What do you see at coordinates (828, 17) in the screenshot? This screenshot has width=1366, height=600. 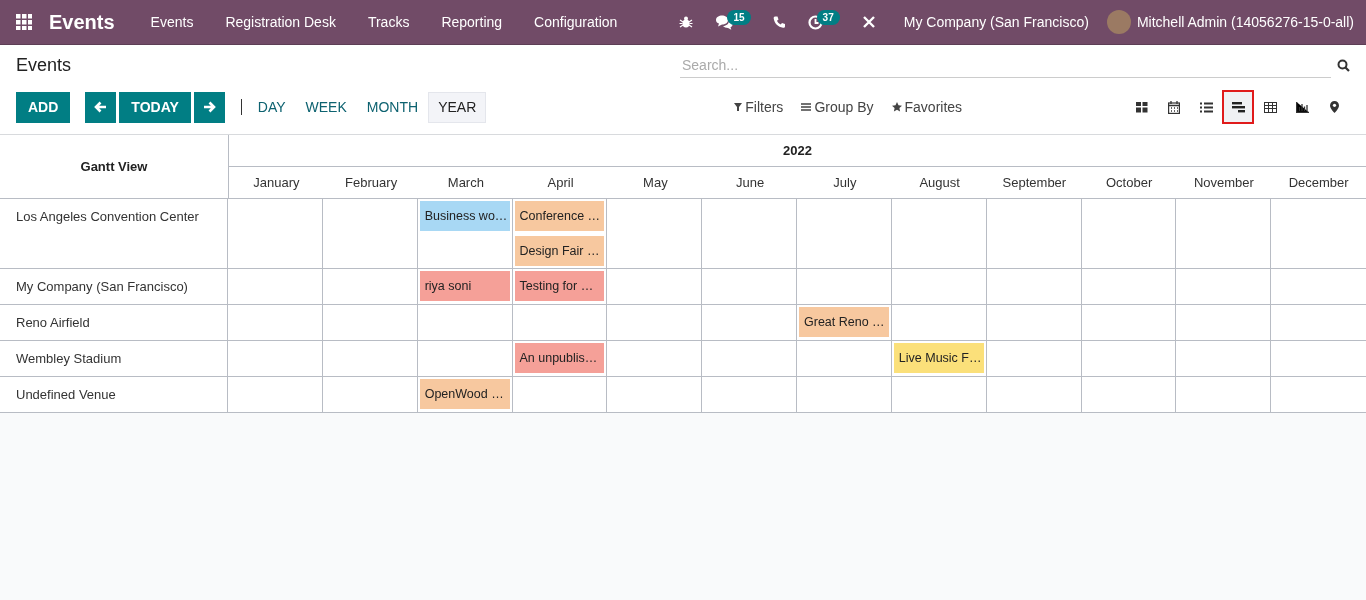 I see `activity-count-badge: 37` at bounding box center [828, 17].